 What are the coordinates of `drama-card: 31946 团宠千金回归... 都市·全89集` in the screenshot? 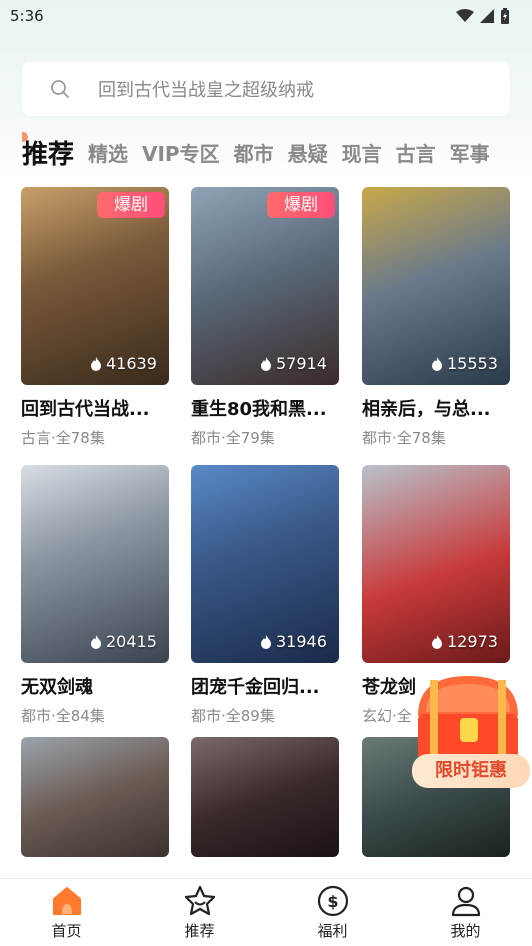 It's located at (265, 595).